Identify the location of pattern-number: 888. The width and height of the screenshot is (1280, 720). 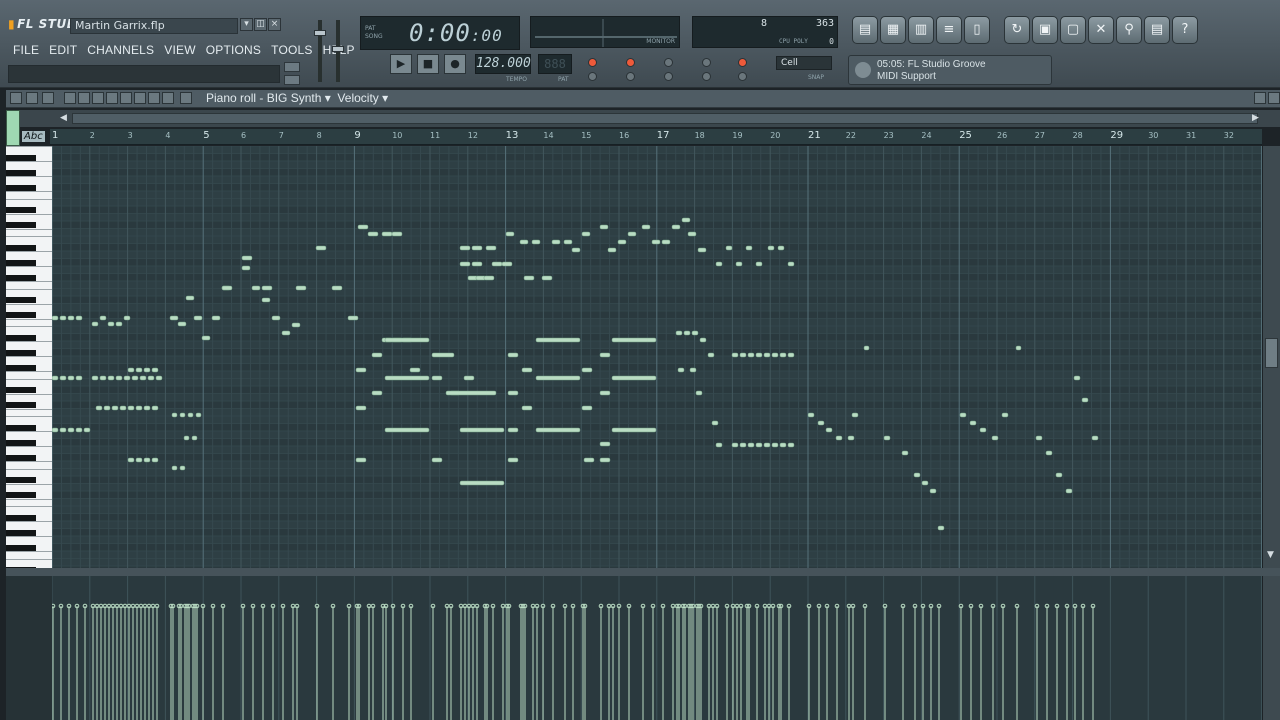
(555, 64).